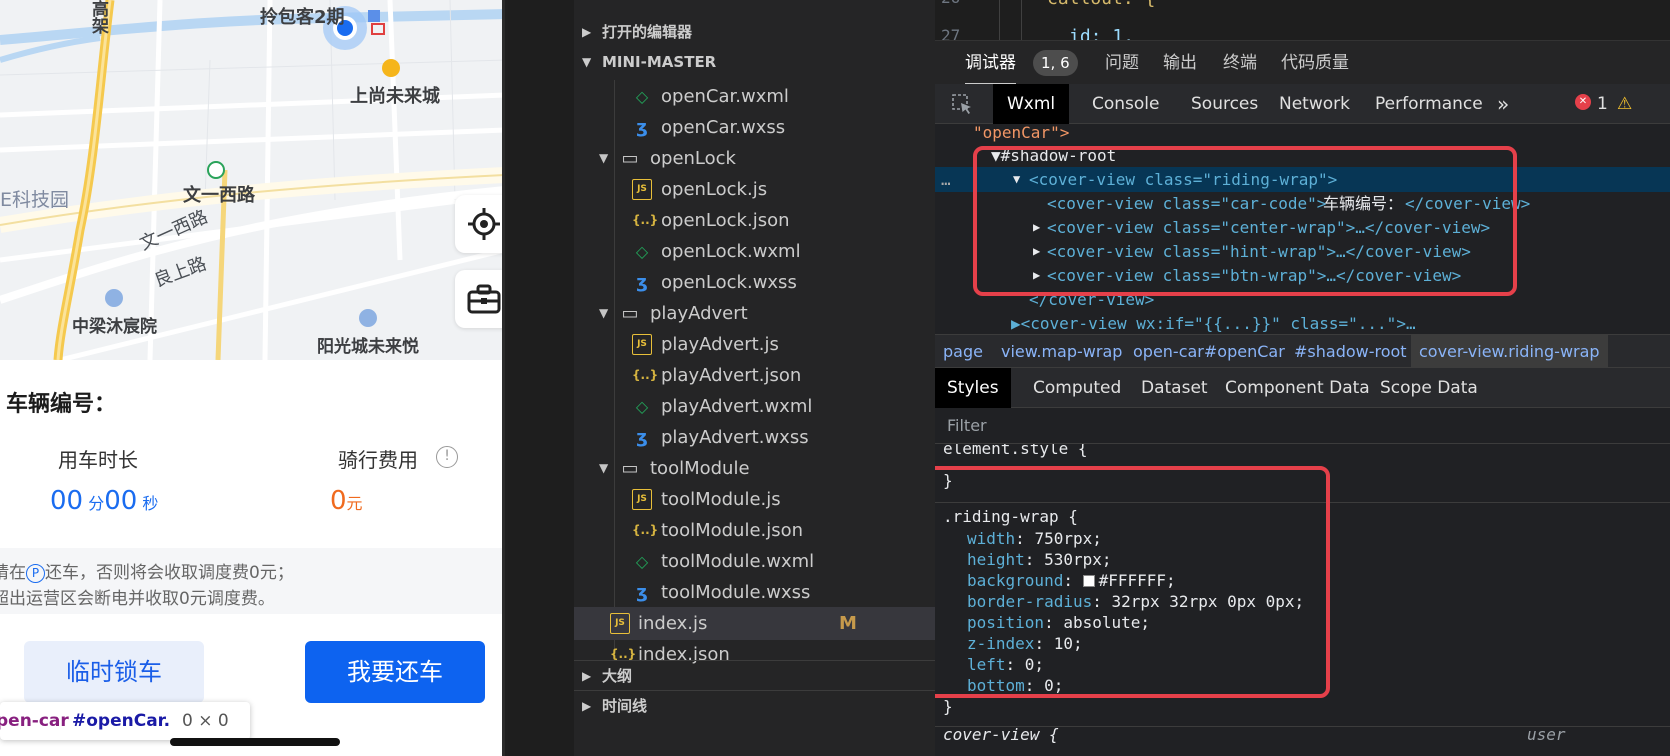 The width and height of the screenshot is (1670, 756). I want to click on breadcrumb-item: open-car#openCar, so click(1209, 352).